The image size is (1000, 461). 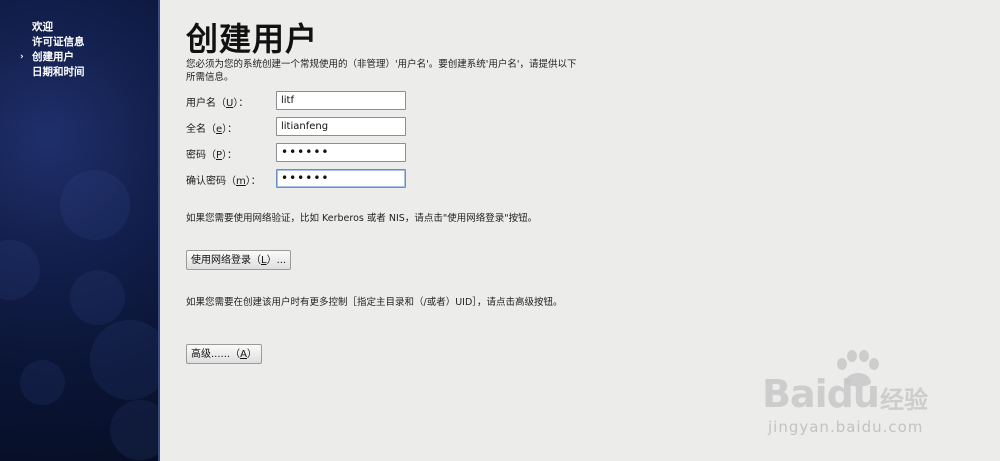 What do you see at coordinates (223, 181) in the screenshot?
I see `confirm-password-label: 确认密码（m）：` at bounding box center [223, 181].